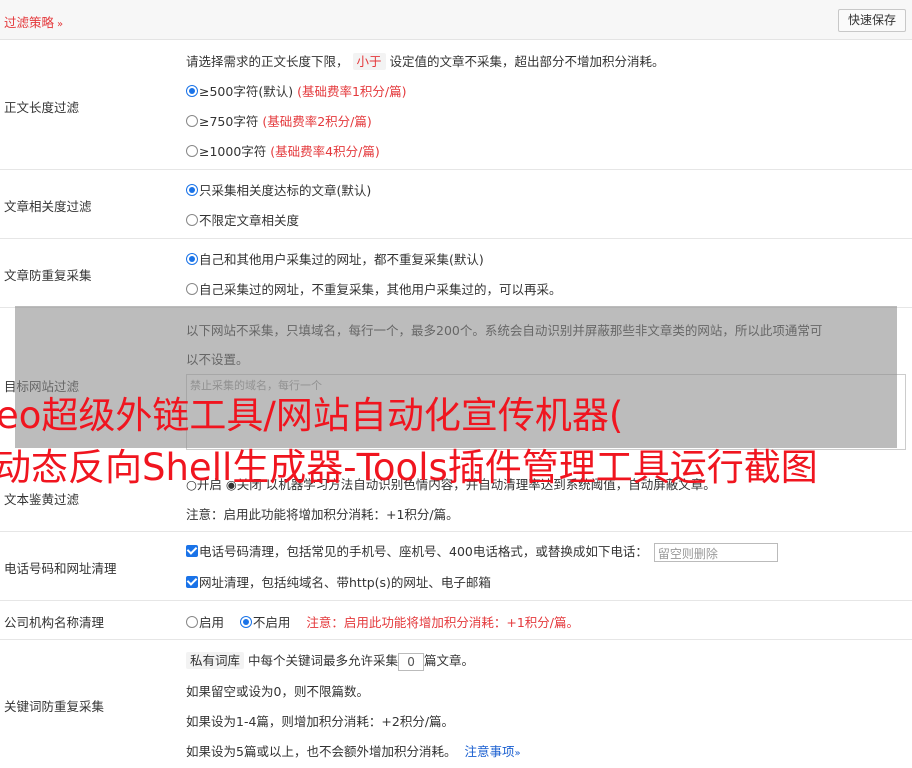  I want to click on replacement-phone-input: 留空则删除, so click(715, 552).